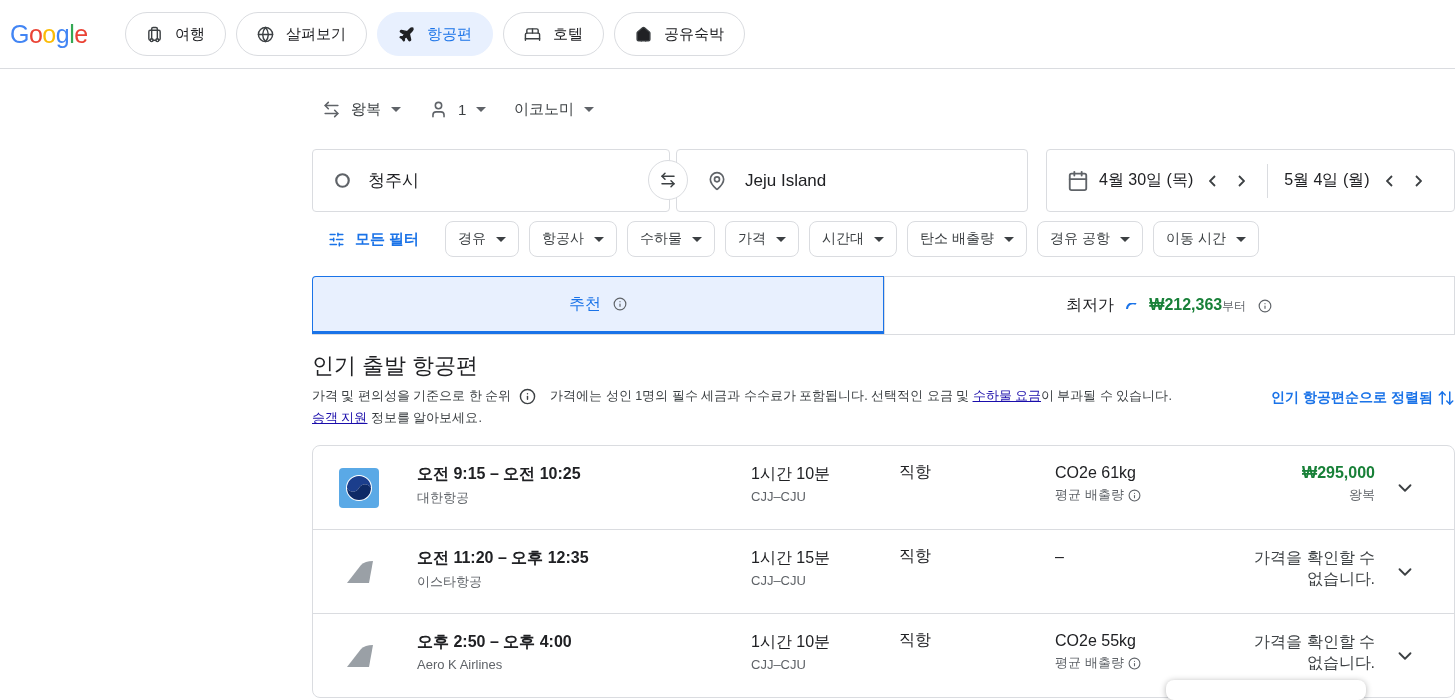 The width and height of the screenshot is (1455, 700). What do you see at coordinates (1362, 495) in the screenshot?
I see `trip-type: 왕복` at bounding box center [1362, 495].